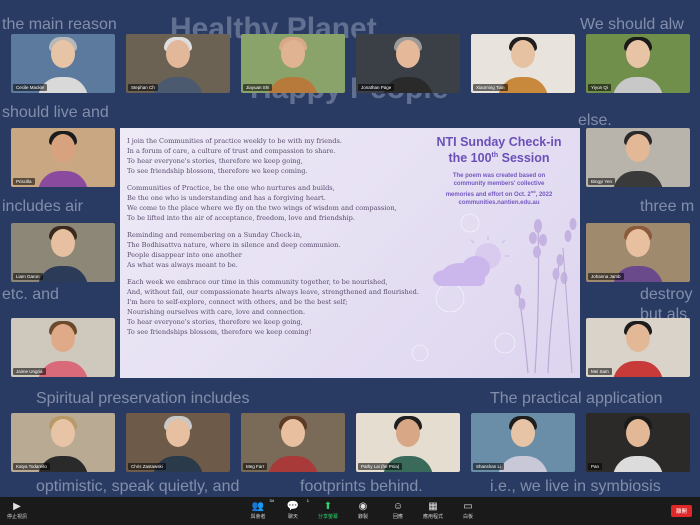  I want to click on participant-tile: Liam Garon, so click(63, 252).